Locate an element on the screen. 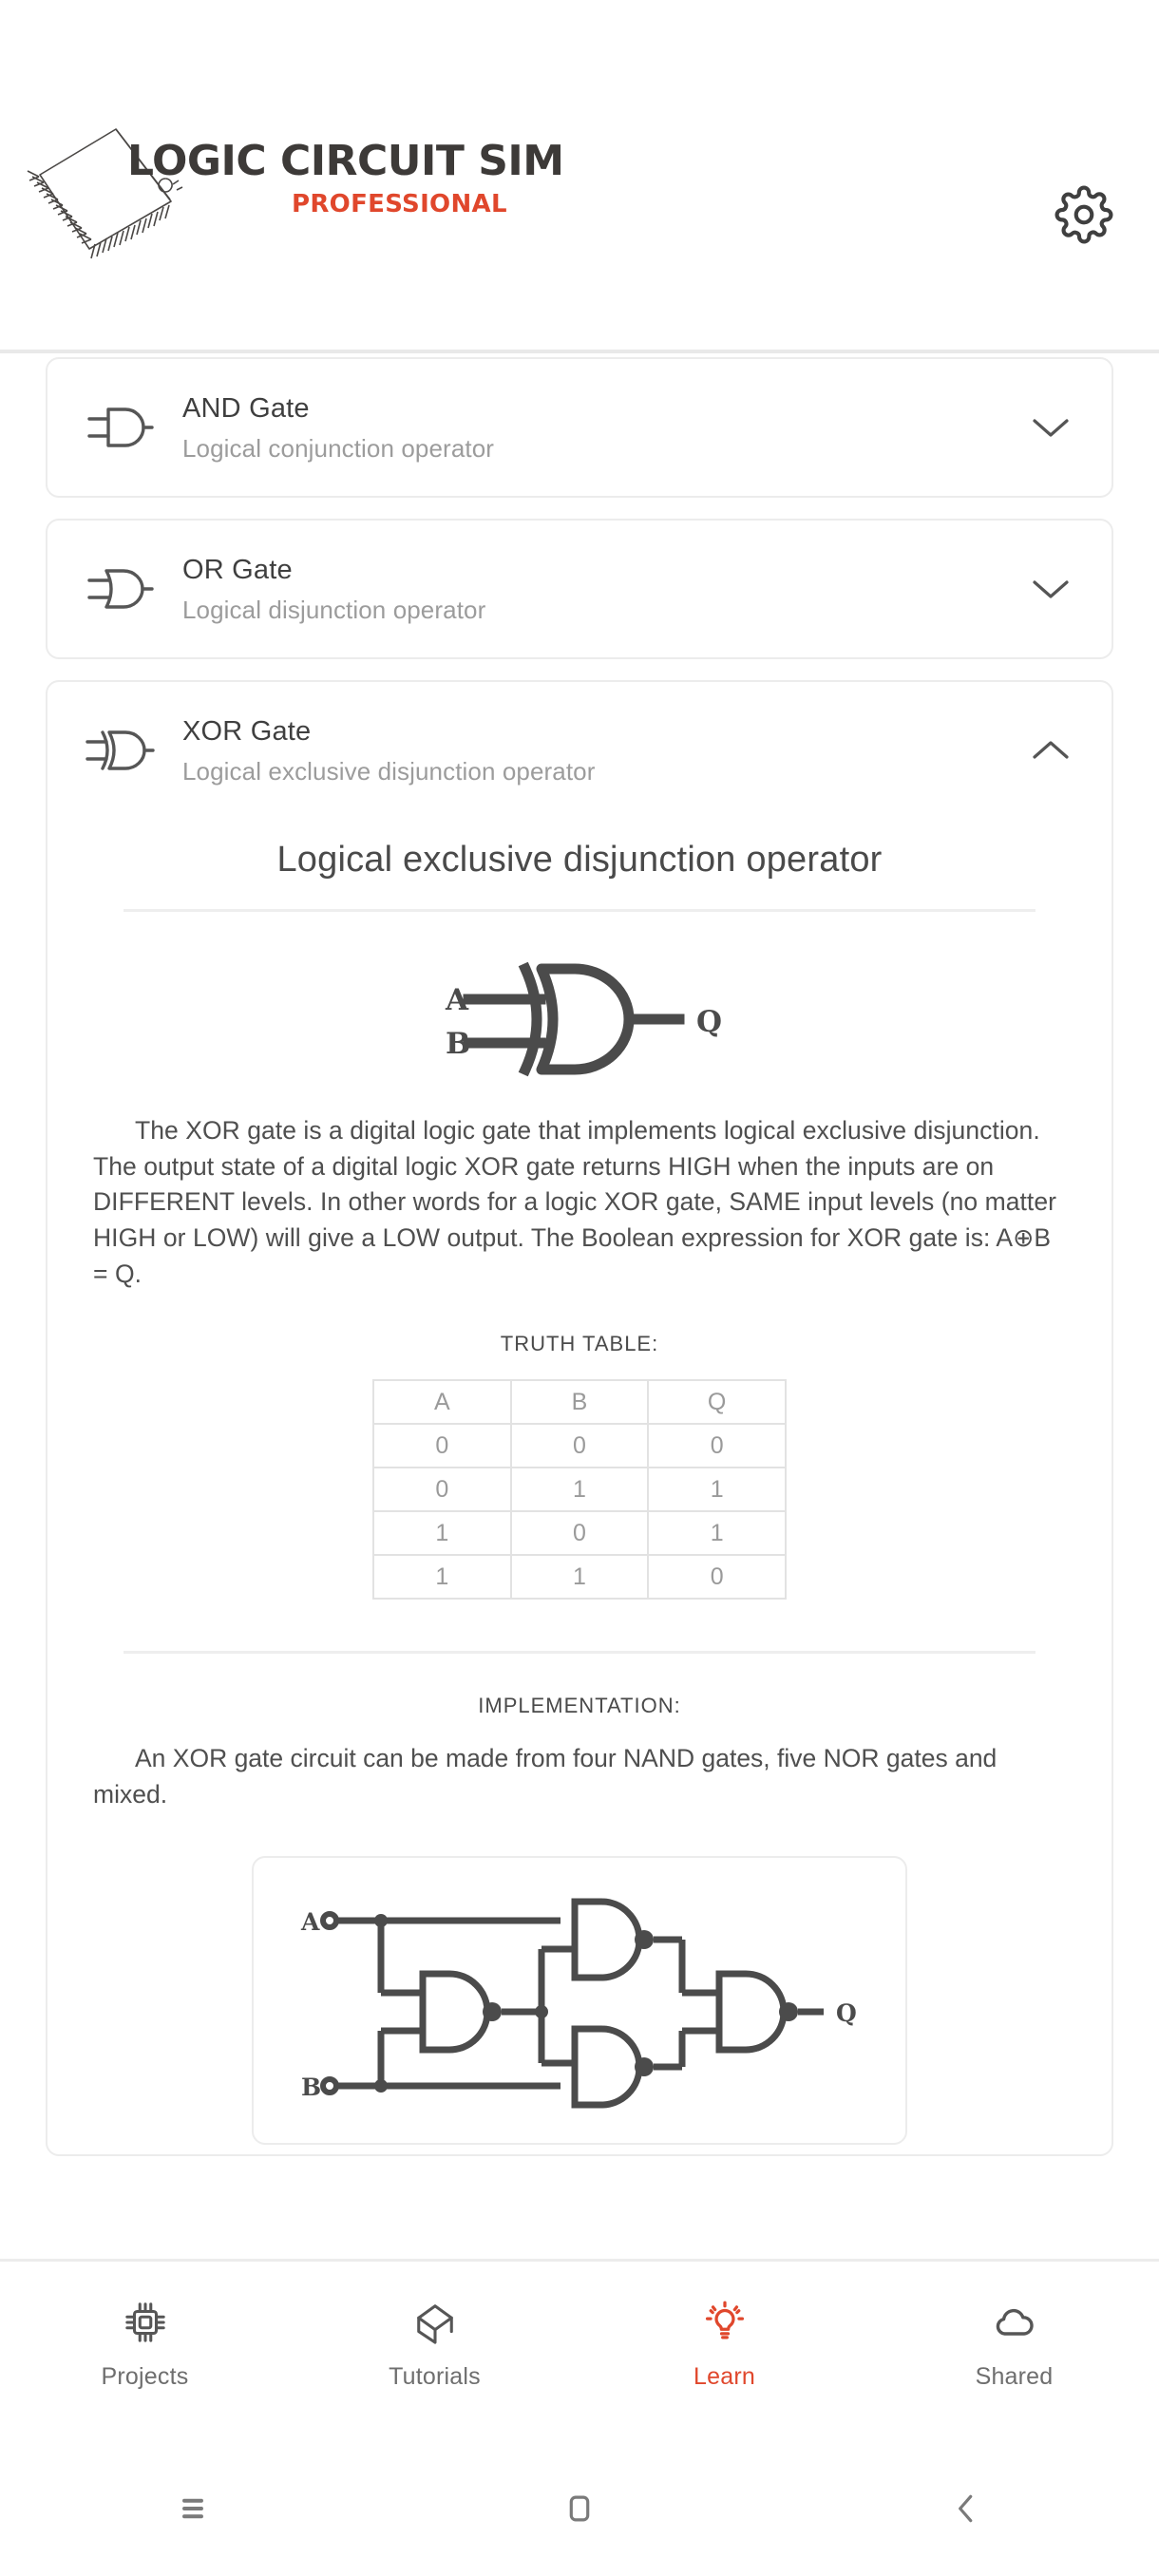 This screenshot has width=1159, height=2576. gear-icon is located at coordinates (1083, 214).